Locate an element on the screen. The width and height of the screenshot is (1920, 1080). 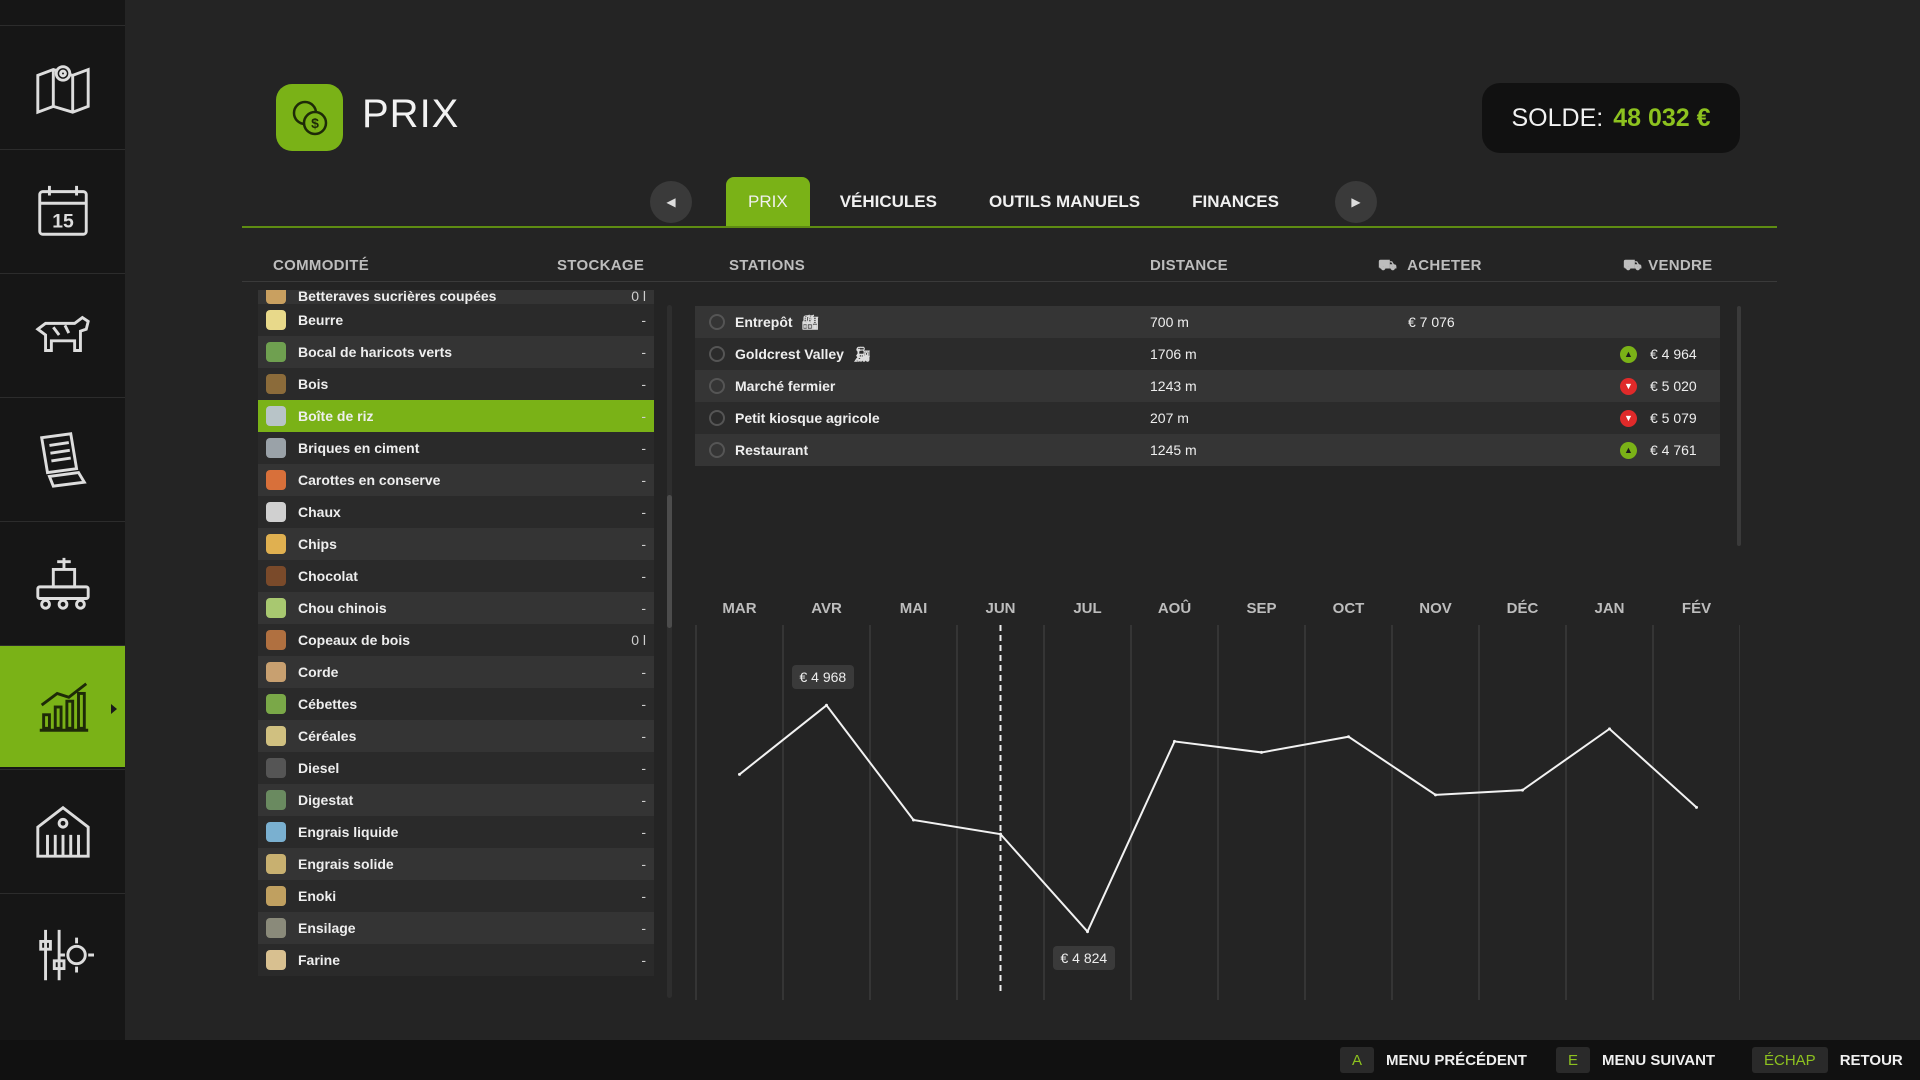
station-name-cell: Entrepôt 🏭︎ is located at coordinates (777, 322).